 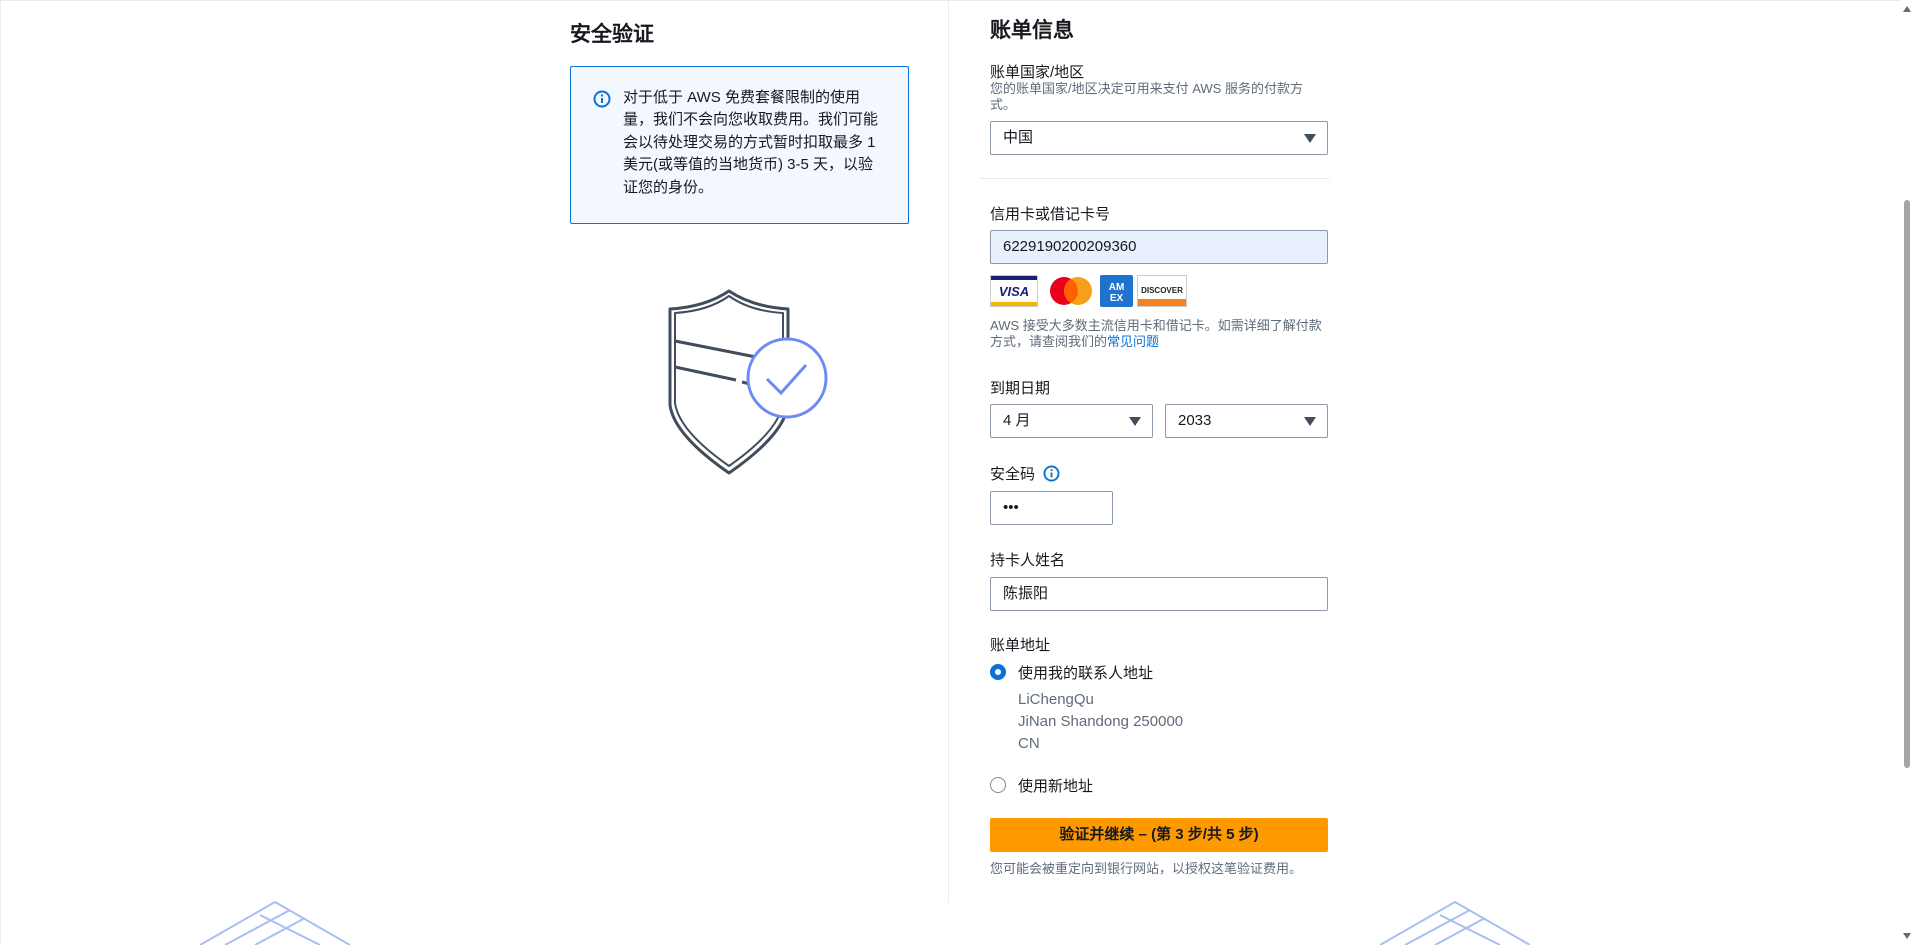 I want to click on bank-redirect-note: 您可能会被重定向到银行网站，以授权这笔验证费用。, so click(x=1146, y=868).